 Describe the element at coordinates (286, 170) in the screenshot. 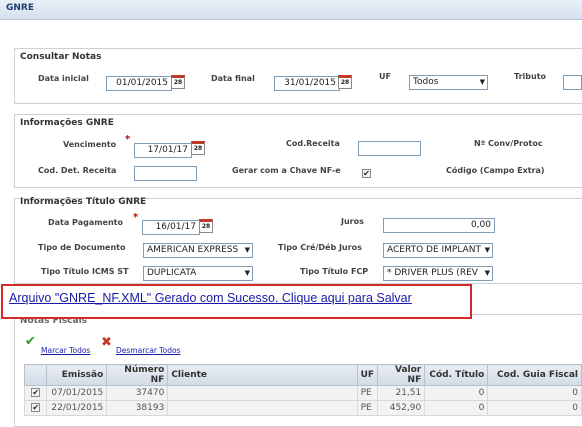

I see `gerar-chave-label: Gerar com a Chave NF-e` at that location.